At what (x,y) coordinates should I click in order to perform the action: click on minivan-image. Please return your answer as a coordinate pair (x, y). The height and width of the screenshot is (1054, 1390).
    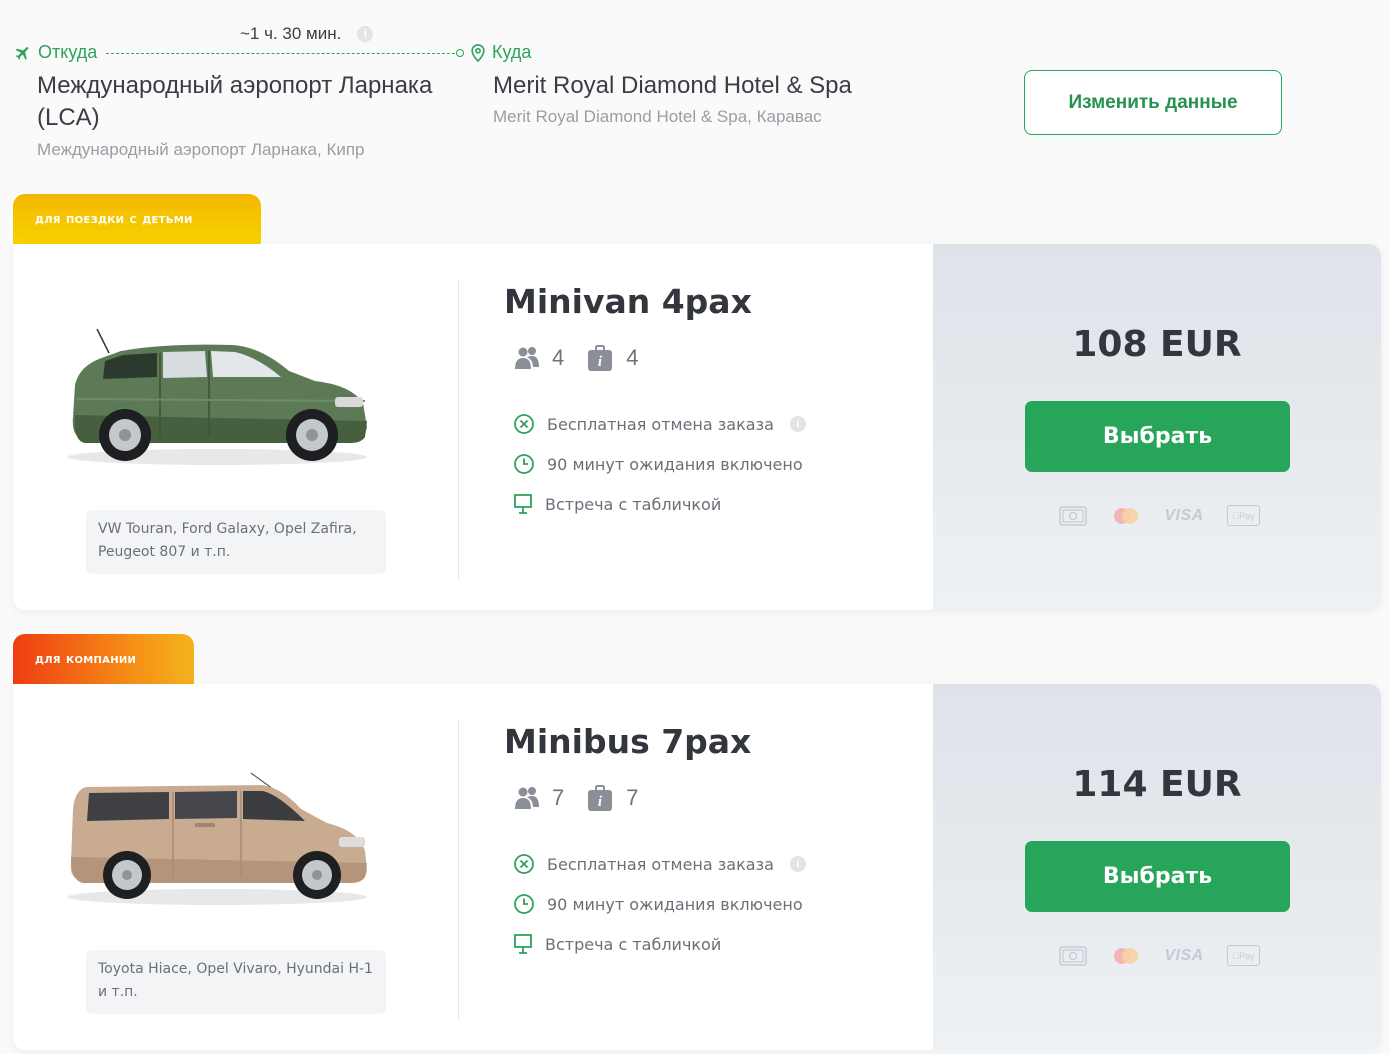
    Looking at the image, I should click on (217, 396).